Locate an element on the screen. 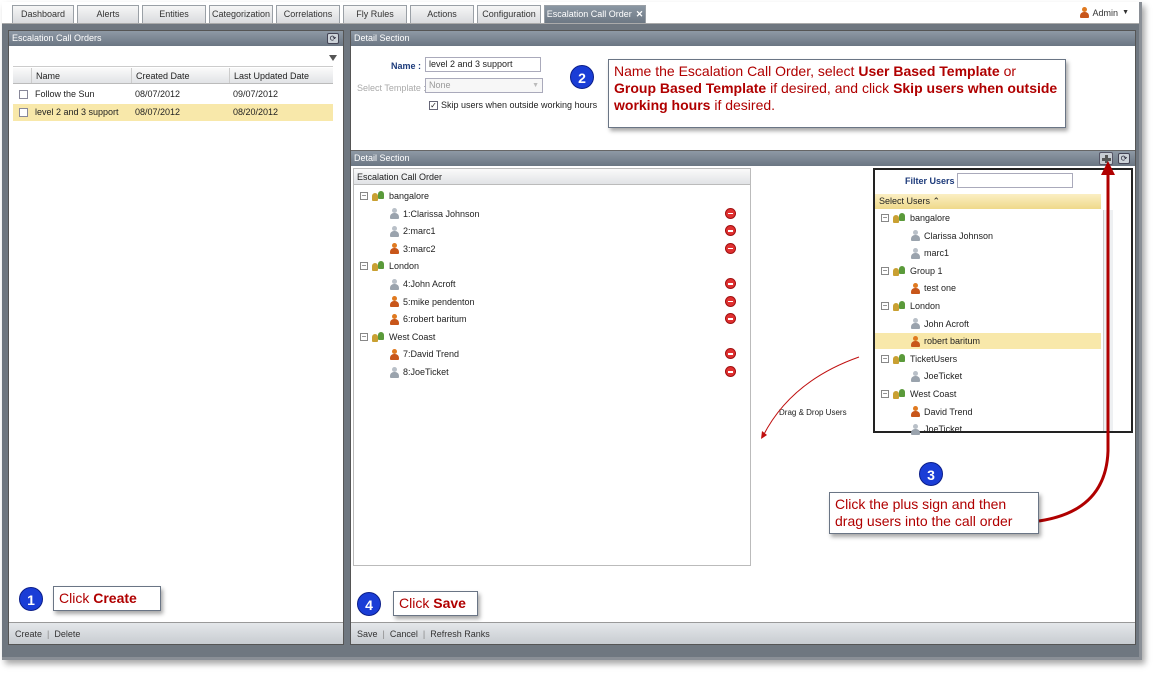 The image size is (1165, 675). select-user: David Trend is located at coordinates (942, 412).